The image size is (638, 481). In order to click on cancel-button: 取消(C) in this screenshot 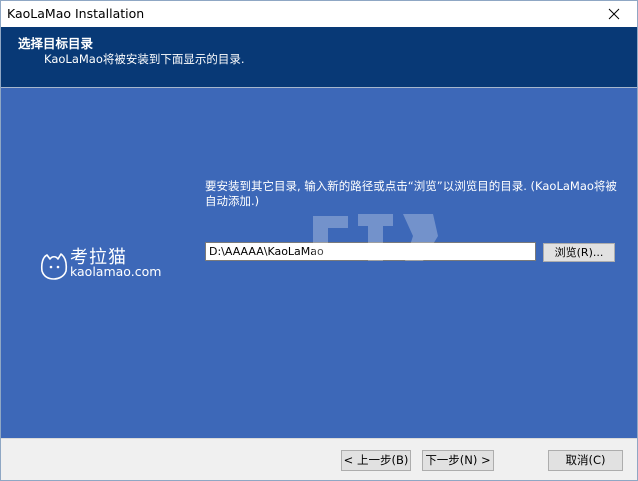, I will do `click(585, 460)`.